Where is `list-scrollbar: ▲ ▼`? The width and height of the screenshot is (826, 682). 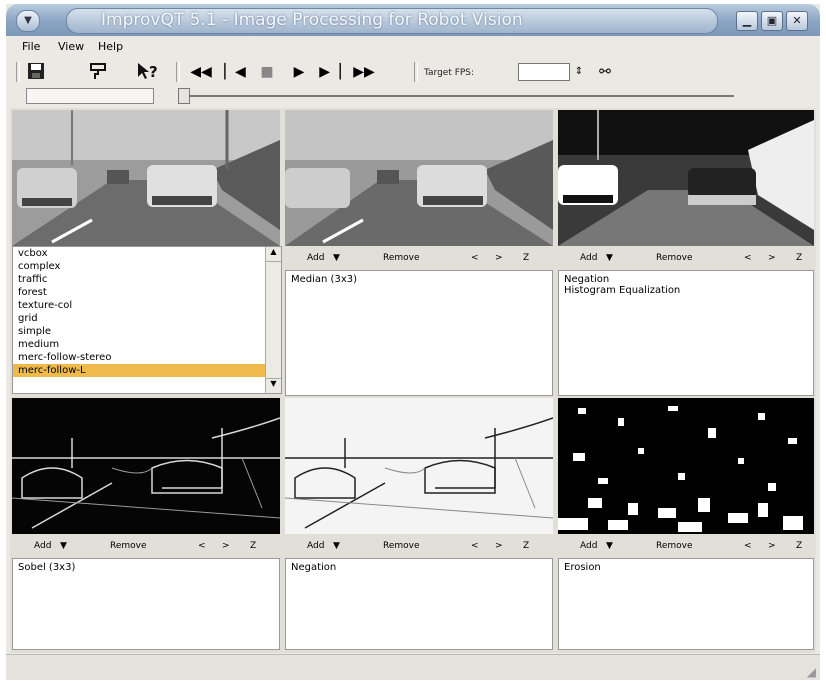
list-scrollbar: ▲ ▼ is located at coordinates (273, 320).